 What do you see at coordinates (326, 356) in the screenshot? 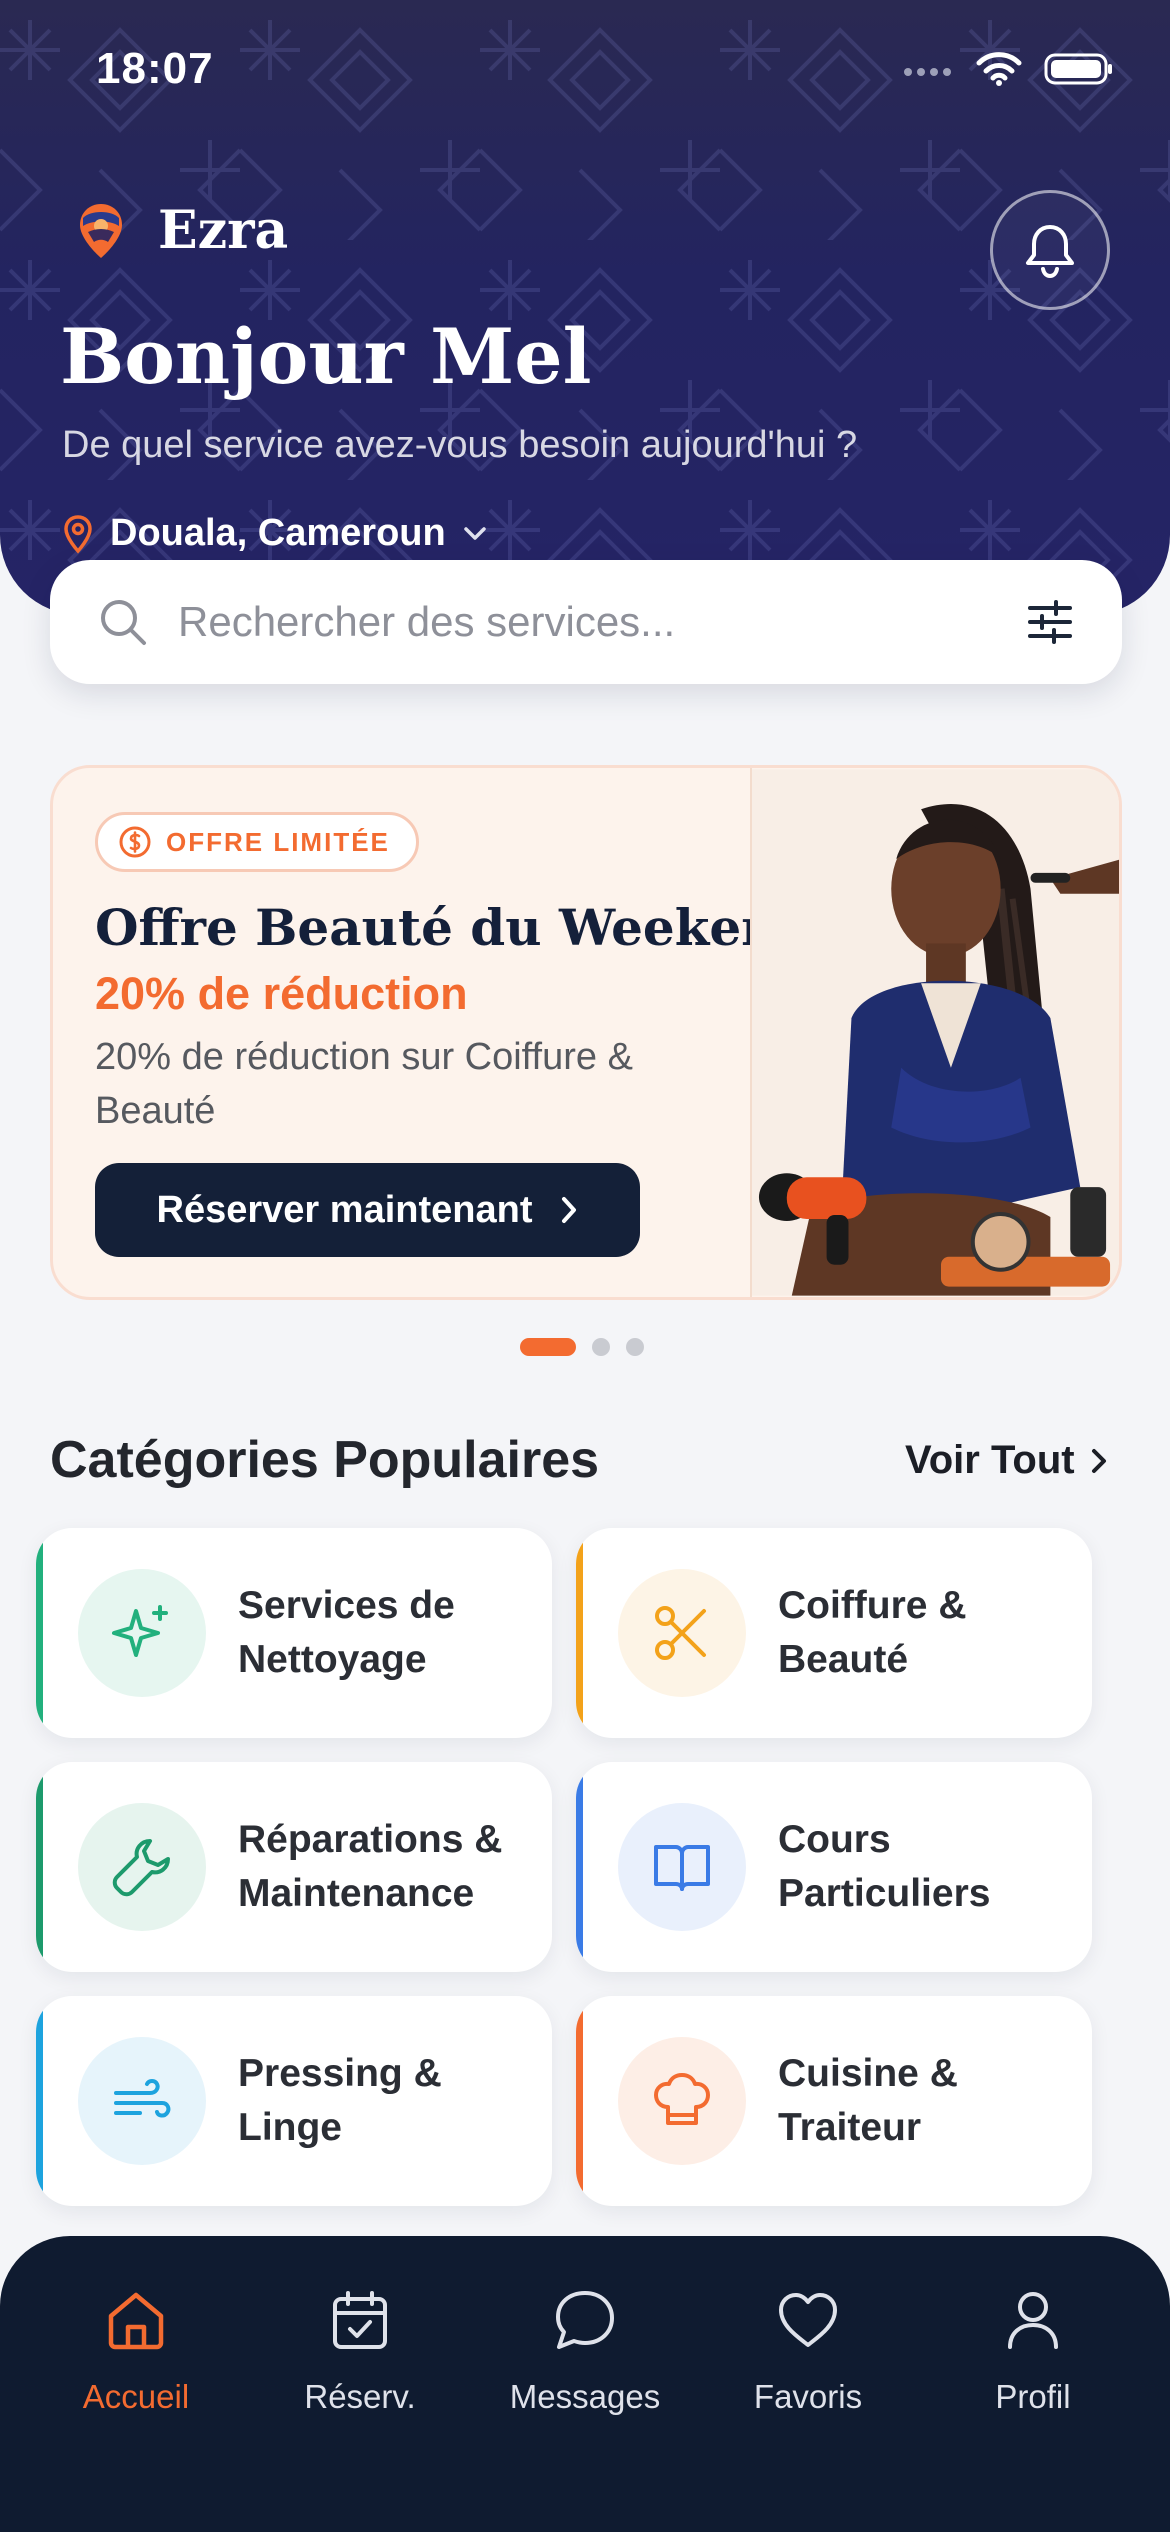
I see `greeting: Bonjour Mel` at bounding box center [326, 356].